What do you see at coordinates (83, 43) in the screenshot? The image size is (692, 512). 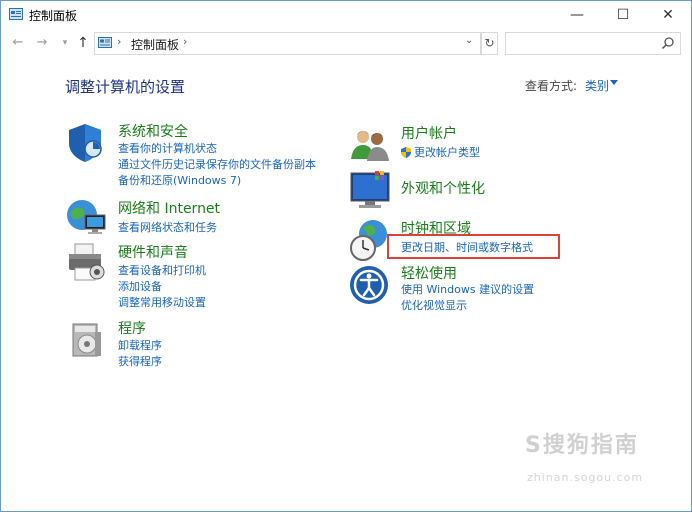 I see `up-button: ↑` at bounding box center [83, 43].